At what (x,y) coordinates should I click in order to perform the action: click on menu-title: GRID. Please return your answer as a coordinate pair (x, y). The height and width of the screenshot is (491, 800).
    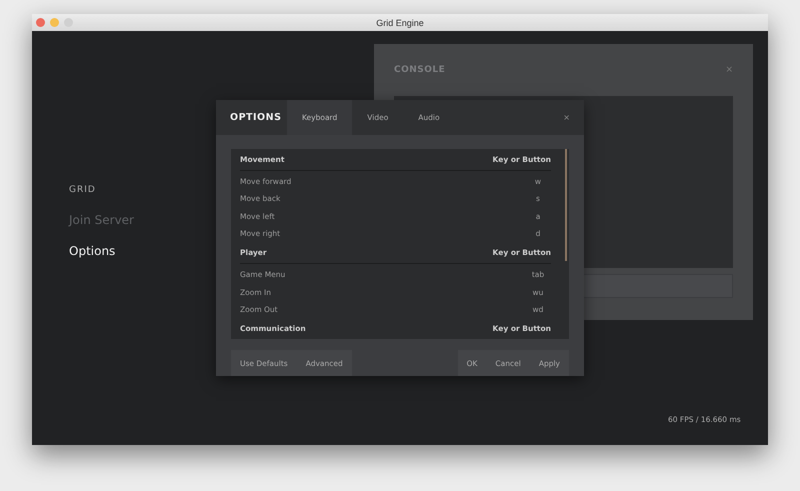
    Looking at the image, I should click on (82, 190).